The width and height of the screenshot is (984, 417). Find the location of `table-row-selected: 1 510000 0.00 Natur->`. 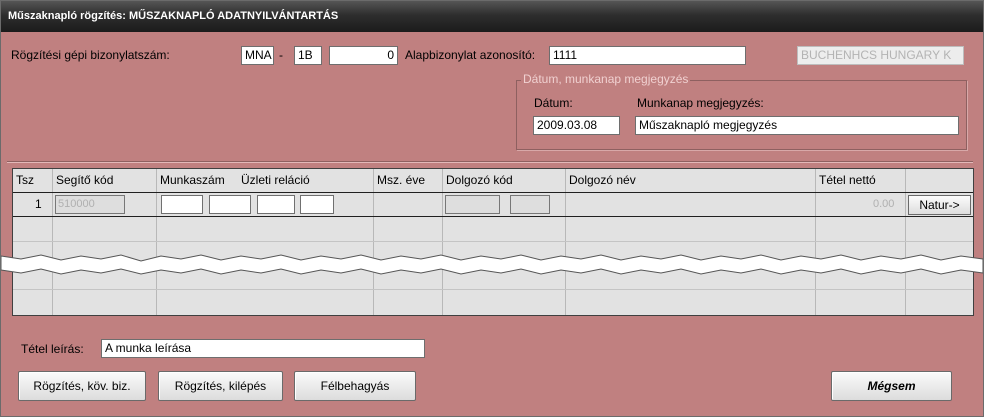

table-row-selected: 1 510000 0.00 Natur-> is located at coordinates (493, 204).